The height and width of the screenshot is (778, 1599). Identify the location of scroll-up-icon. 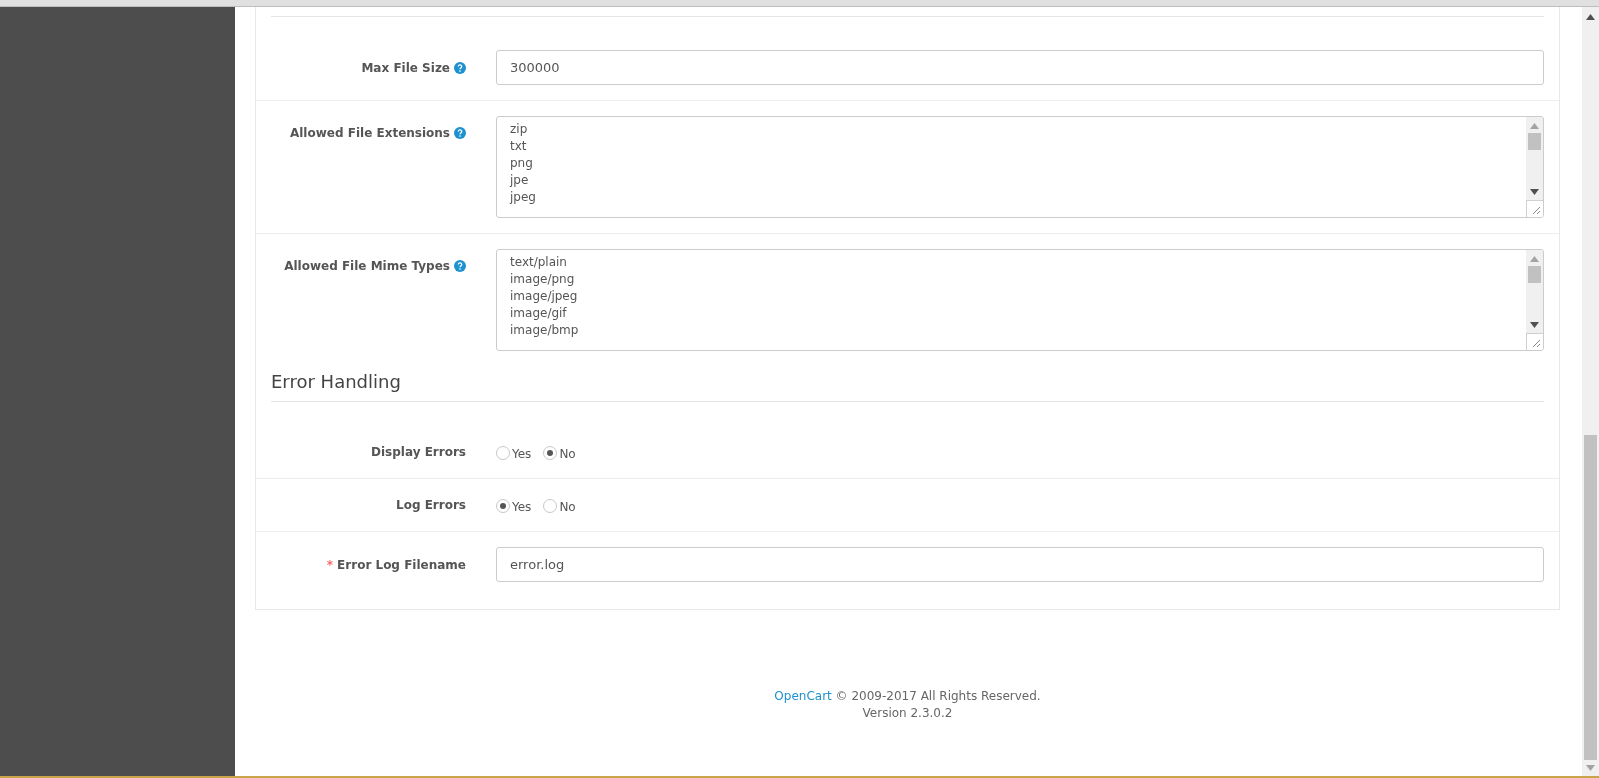
(1590, 17).